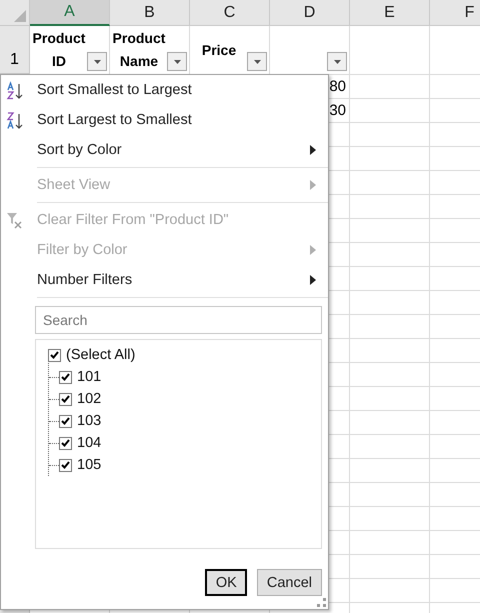  Describe the element at coordinates (310, 13) in the screenshot. I see `column-header: D` at that location.